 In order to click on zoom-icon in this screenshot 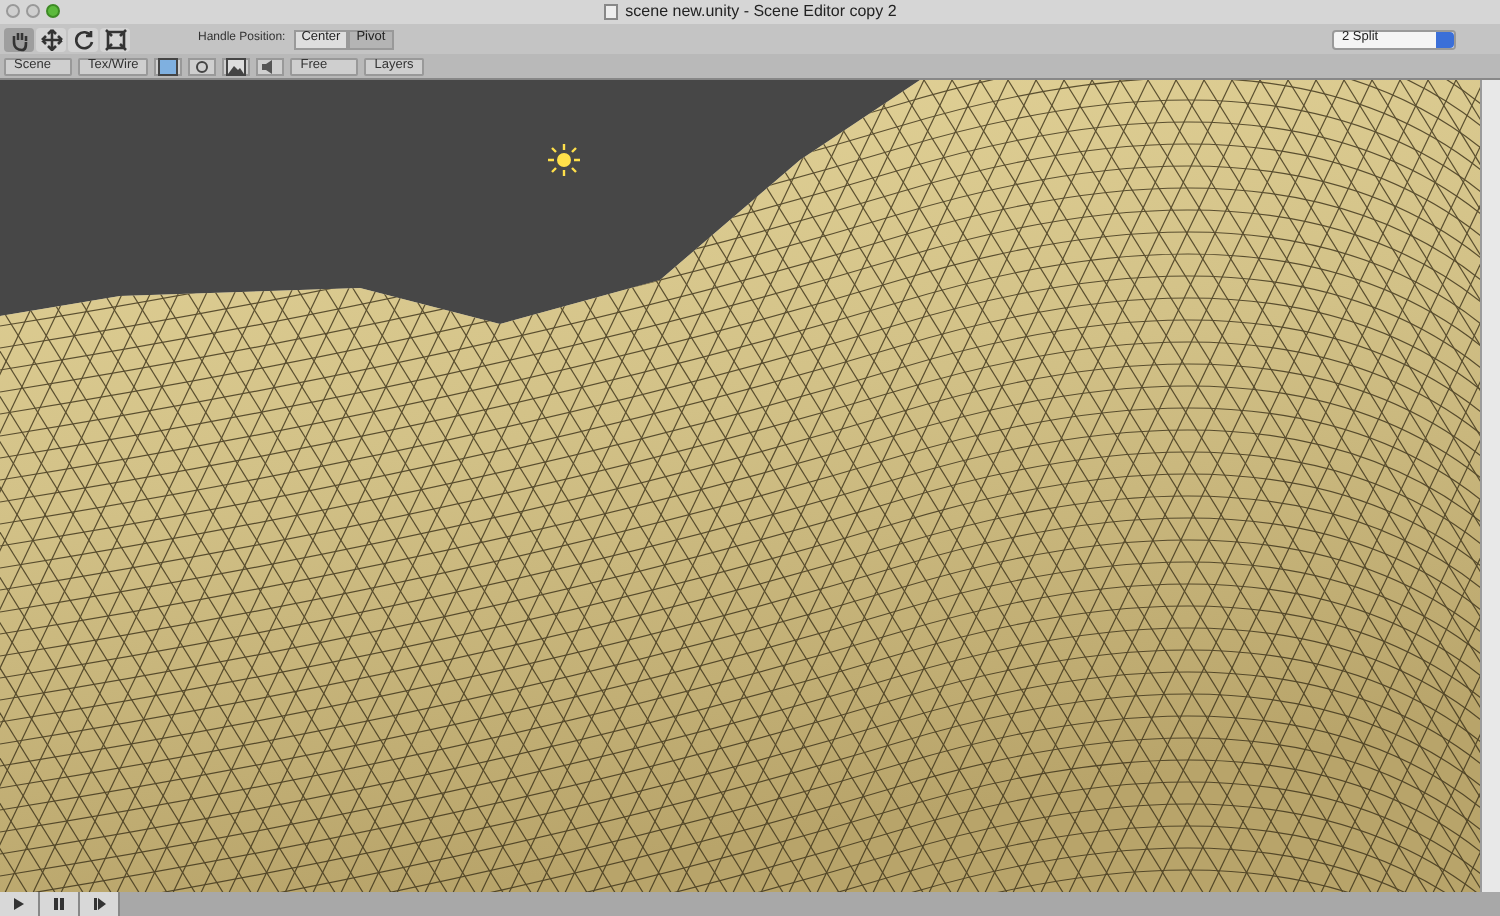, I will do `click(53, 11)`.